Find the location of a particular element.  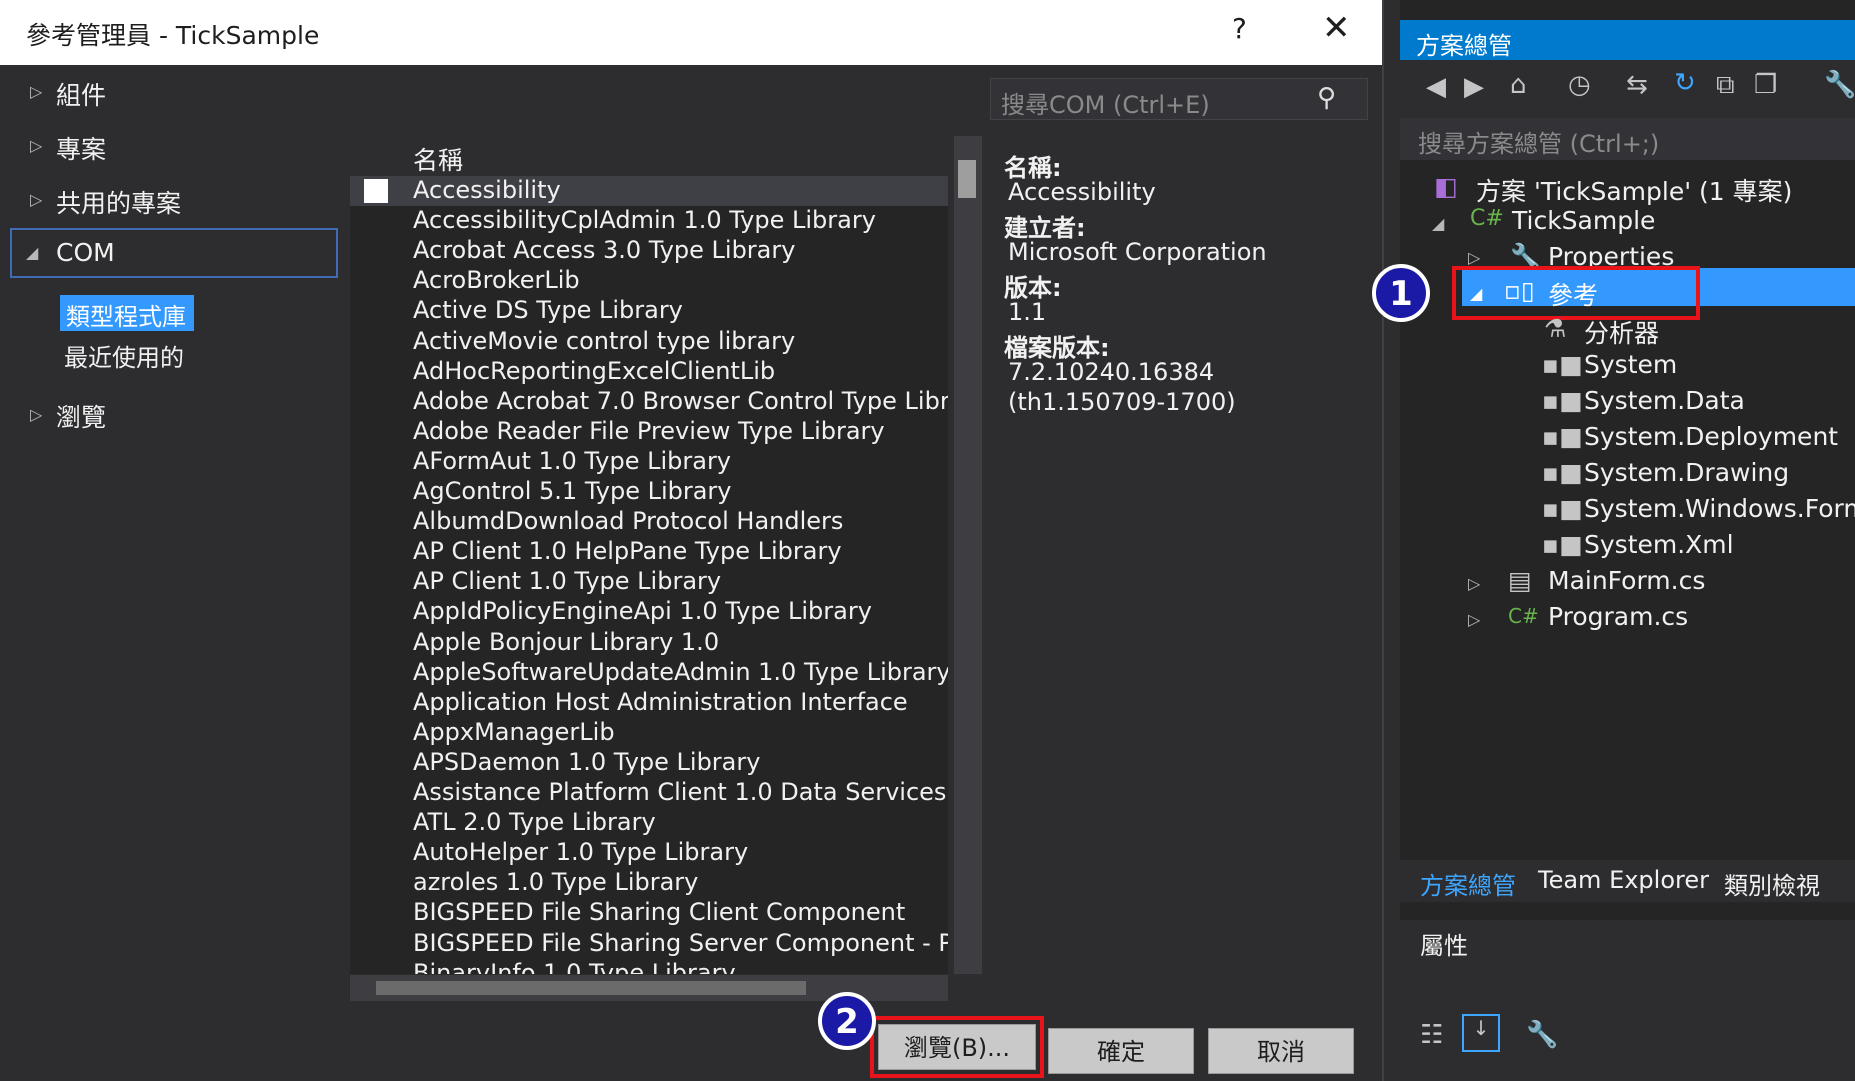

list-item: AppIdPolicyEngineApi 1.0 Type Library is located at coordinates (649, 612).